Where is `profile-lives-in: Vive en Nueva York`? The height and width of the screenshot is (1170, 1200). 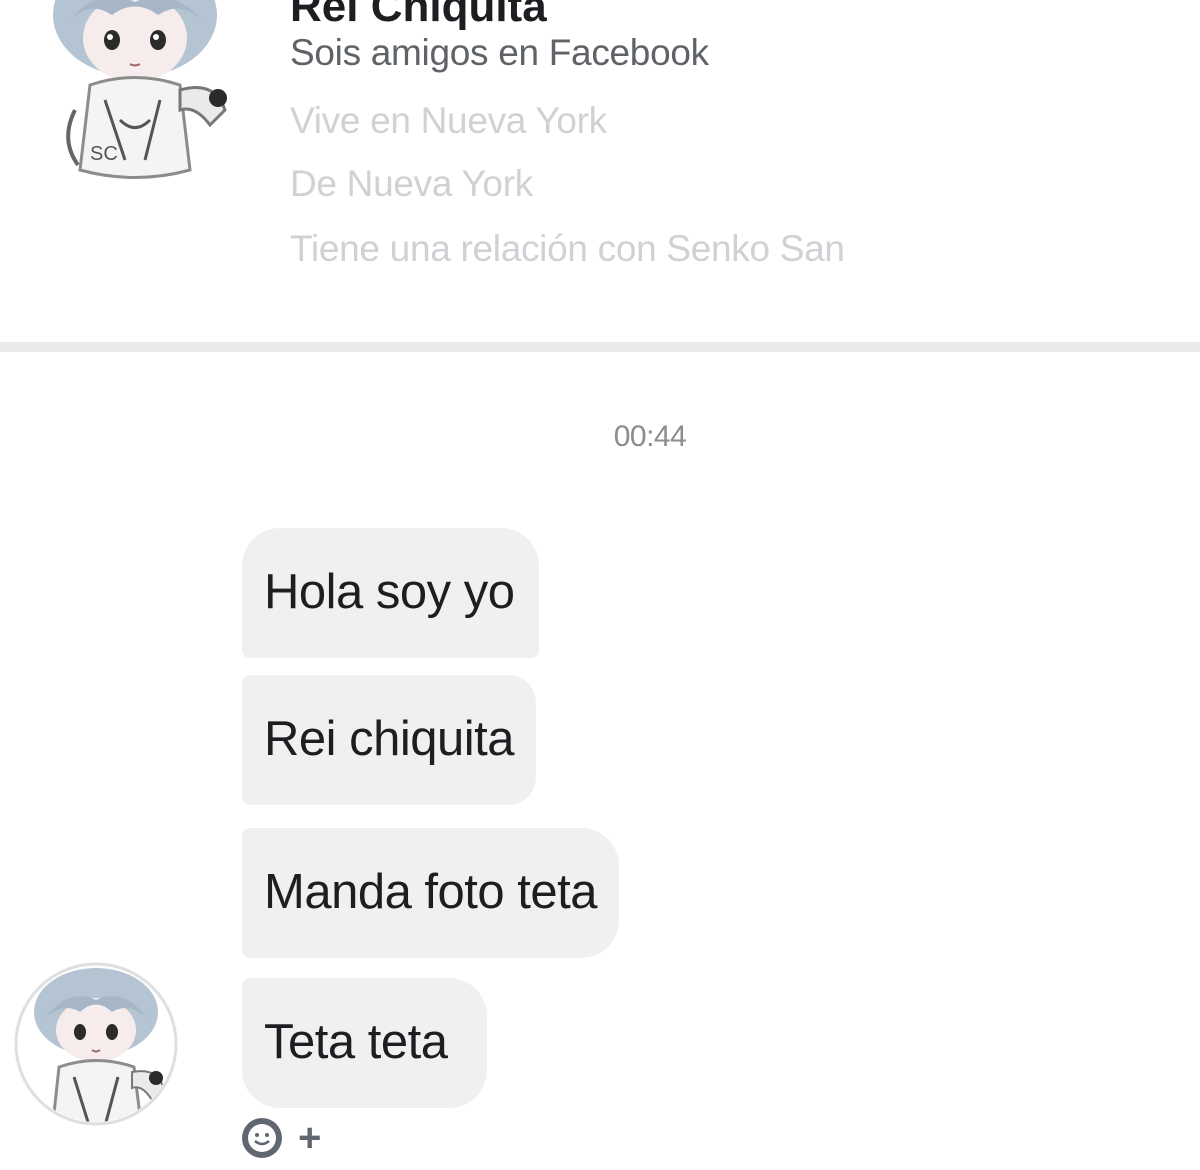
profile-lives-in: Vive en Nueva York is located at coordinates (448, 120).